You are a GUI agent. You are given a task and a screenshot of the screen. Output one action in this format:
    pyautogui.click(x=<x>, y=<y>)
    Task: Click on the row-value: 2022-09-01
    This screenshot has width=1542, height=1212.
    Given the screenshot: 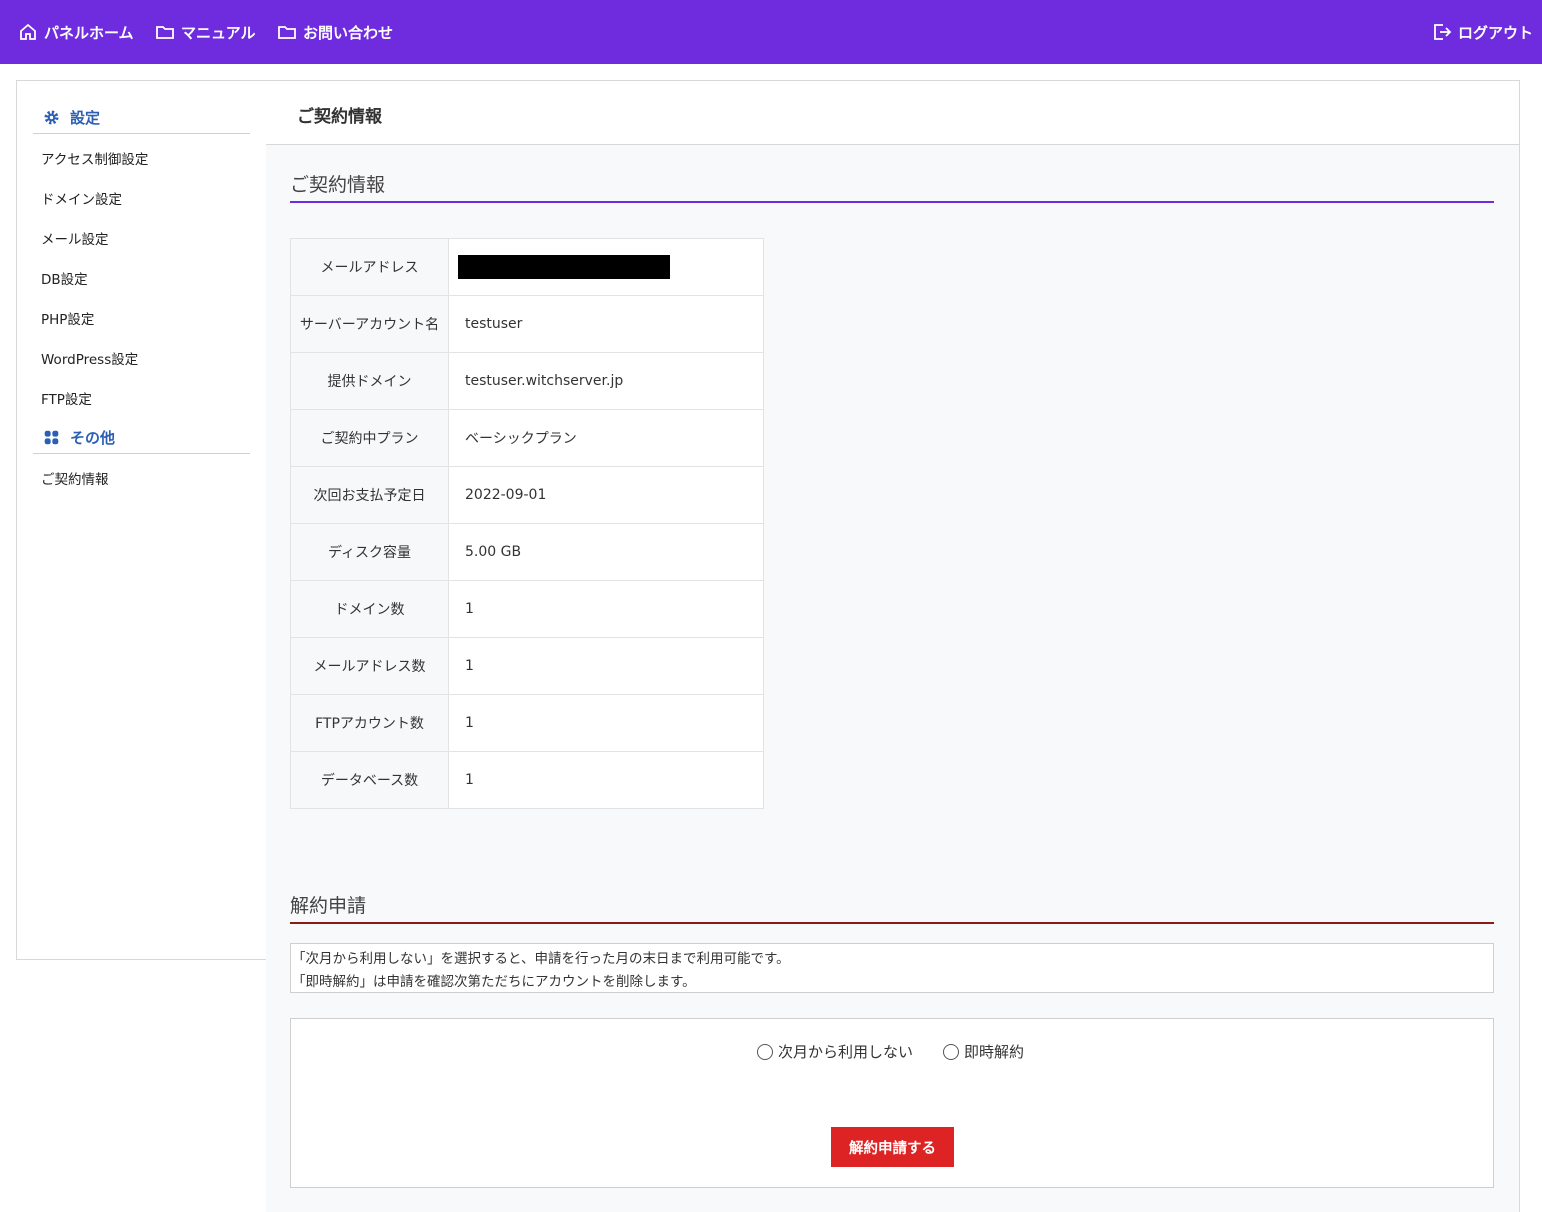 What is the action you would take?
    pyautogui.click(x=606, y=495)
    